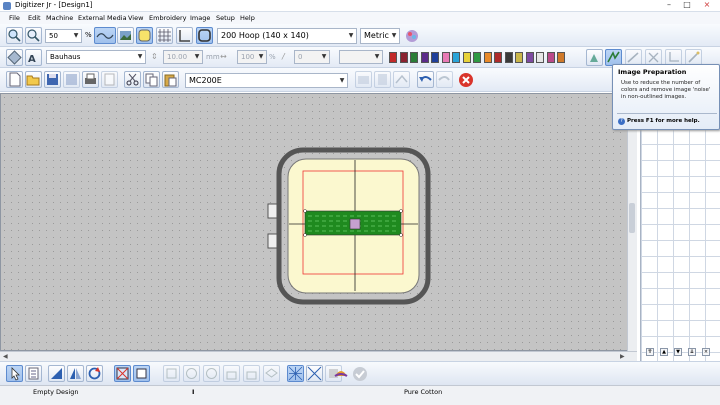 The width and height of the screenshot is (720, 405). Describe the element at coordinates (361, 57) in the screenshot. I see `lettering-style-select: ▼` at that location.